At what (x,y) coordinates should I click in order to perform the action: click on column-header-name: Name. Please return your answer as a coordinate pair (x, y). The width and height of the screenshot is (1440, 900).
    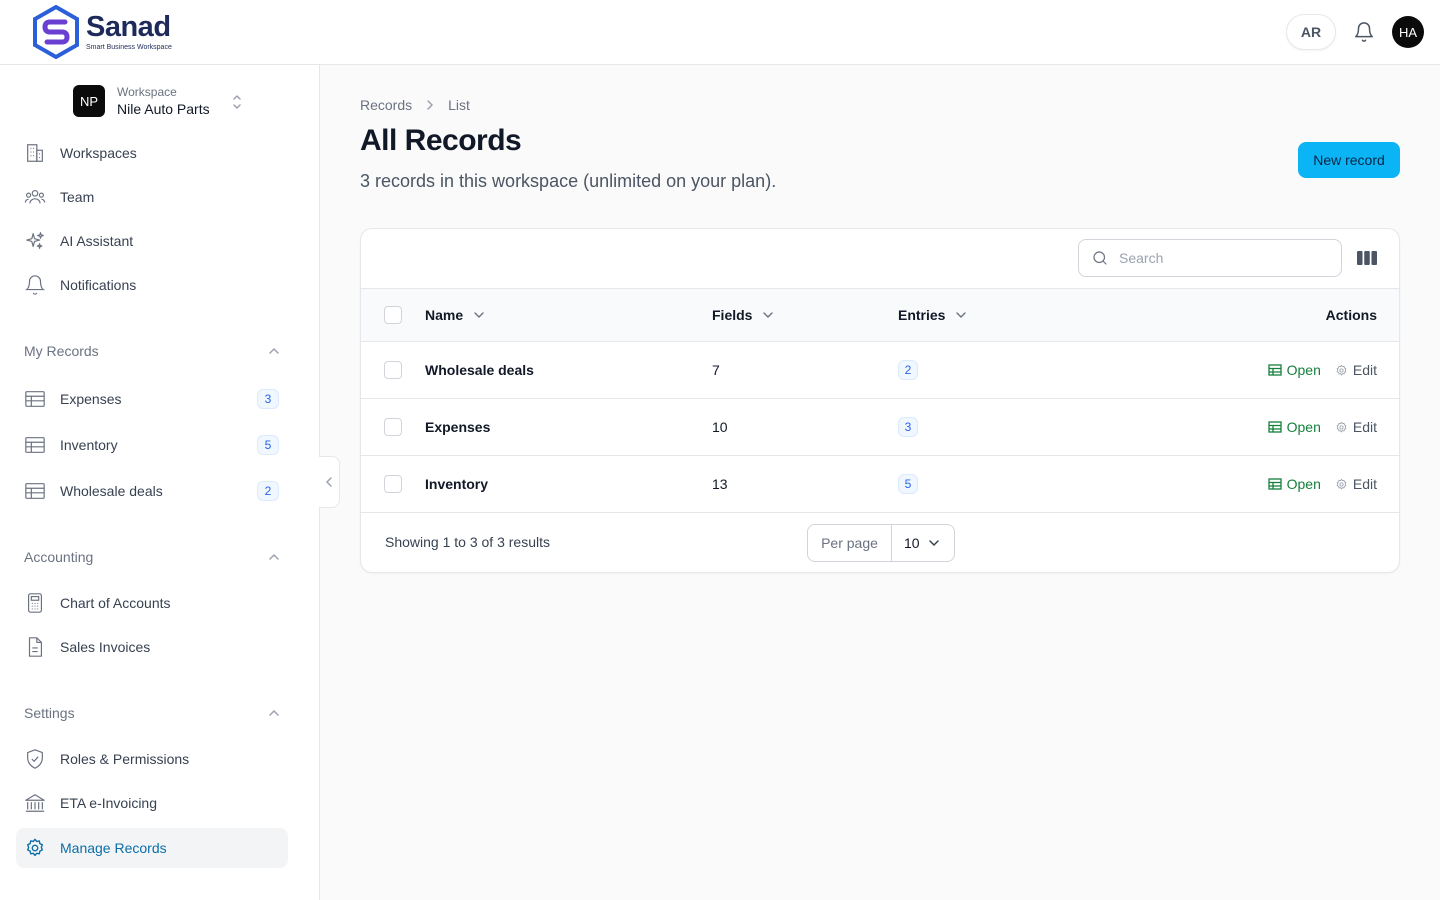
    Looking at the image, I should click on (455, 315).